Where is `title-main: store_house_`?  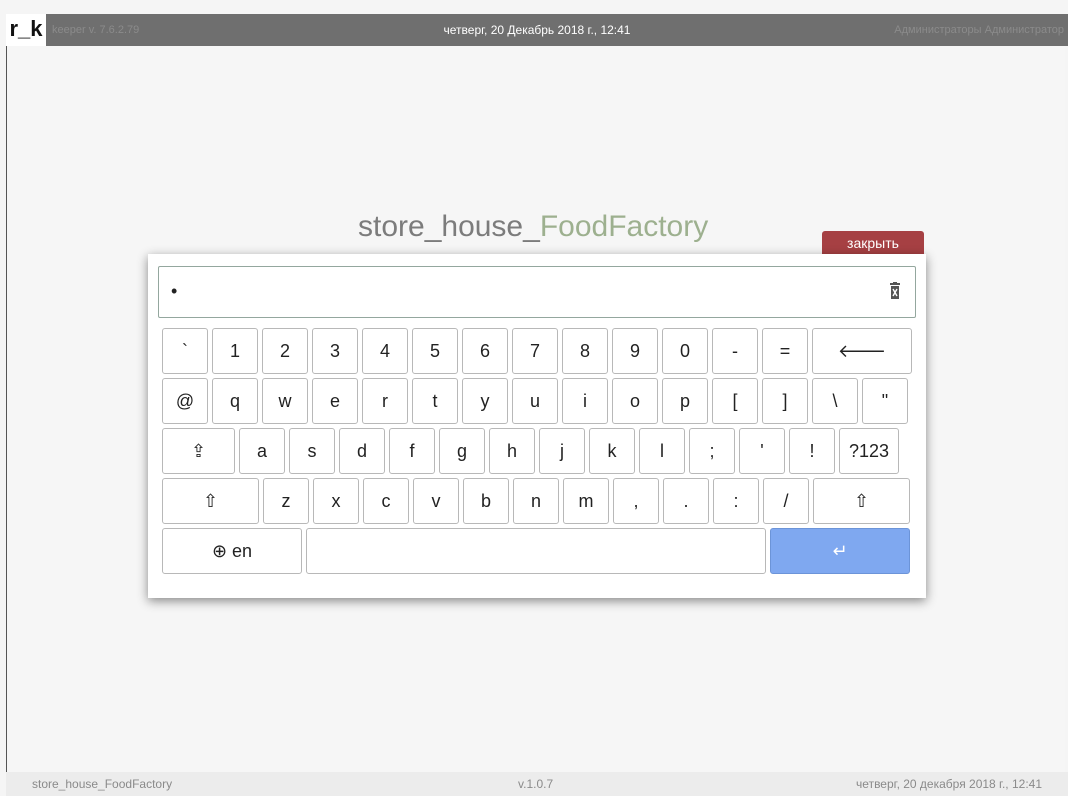 title-main: store_house_ is located at coordinates (449, 226).